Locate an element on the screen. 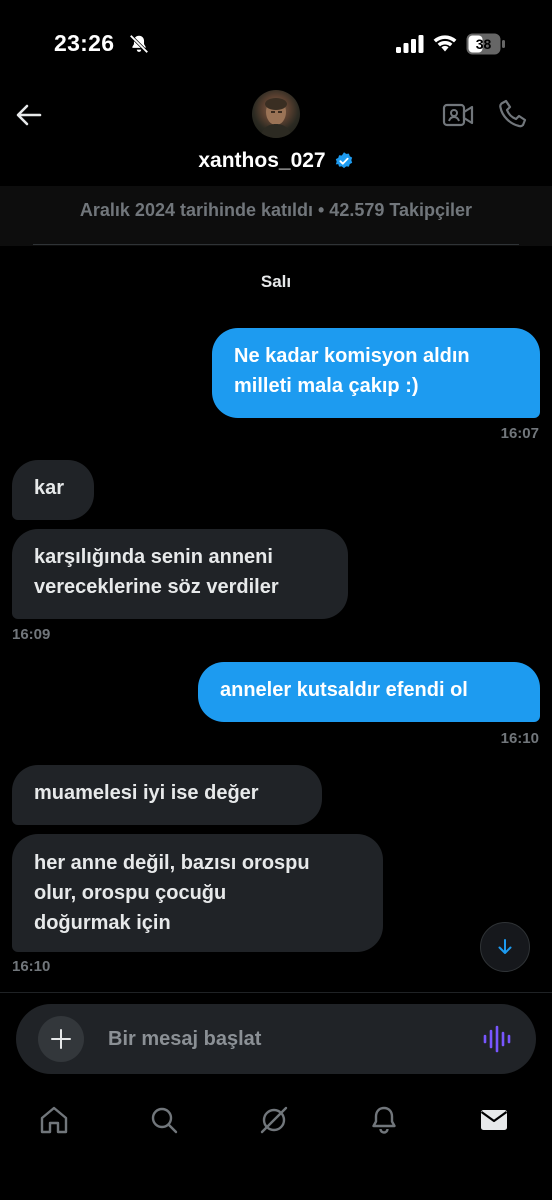 This screenshot has width=552, height=1200. message-bubble-received: muamelesi iyi ise değer is located at coordinates (167, 795).